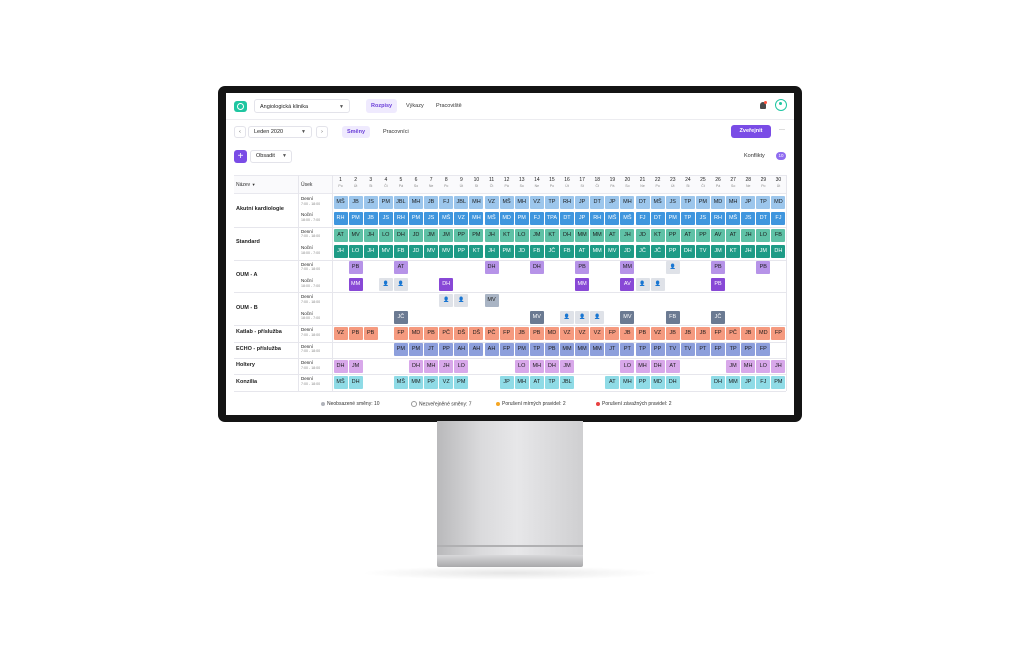 This screenshot has height=660, width=1020. Describe the element at coordinates (672, 366) in the screenshot. I see `shift-cell: AT` at that location.